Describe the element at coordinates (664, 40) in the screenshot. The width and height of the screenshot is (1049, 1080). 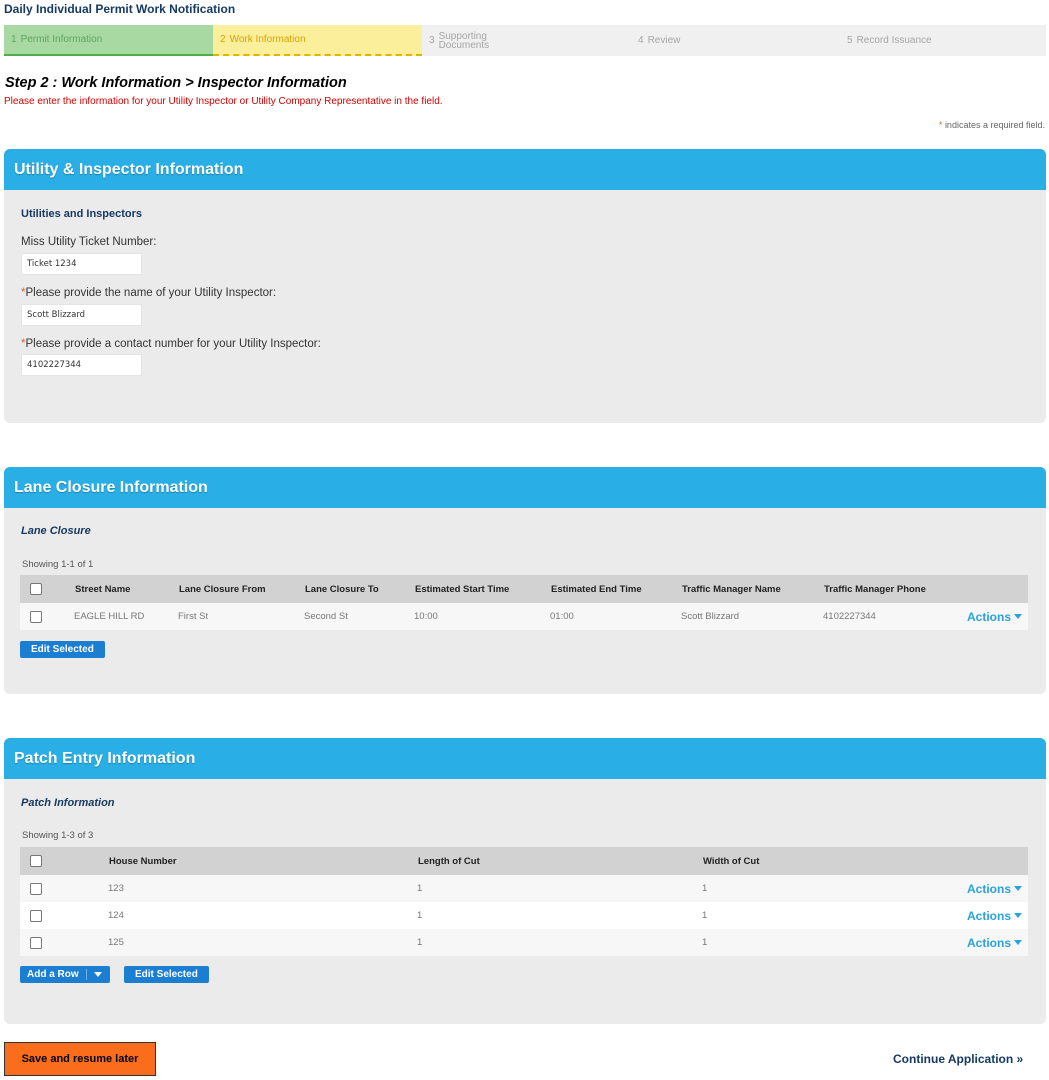
I see `step-label: Review` at that location.